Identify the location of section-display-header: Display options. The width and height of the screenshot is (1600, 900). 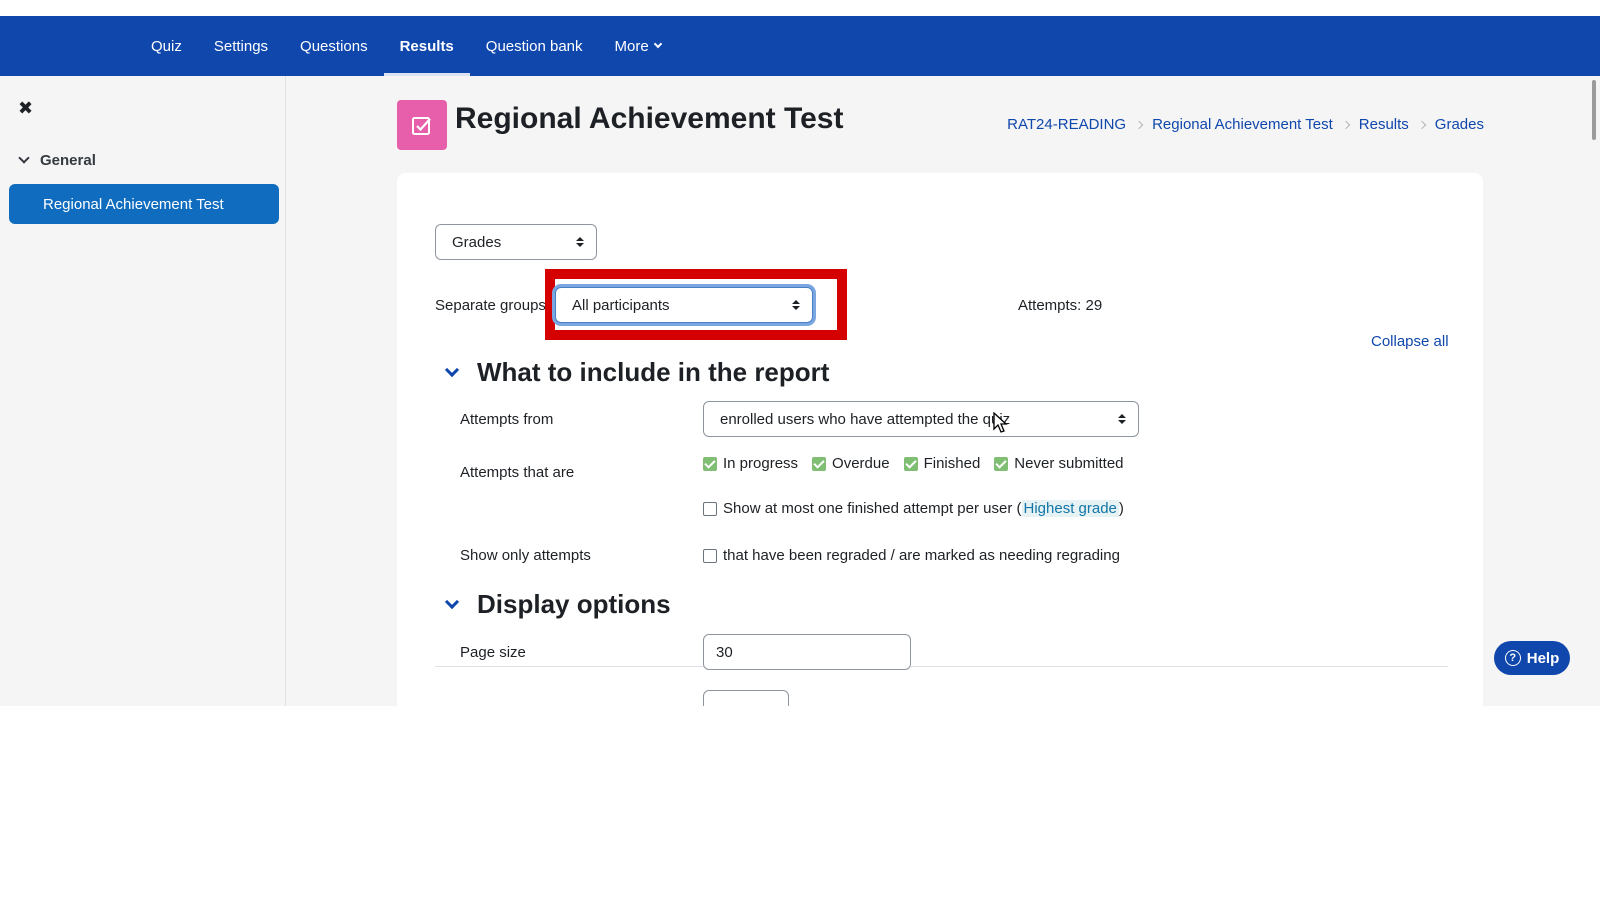
(553, 604).